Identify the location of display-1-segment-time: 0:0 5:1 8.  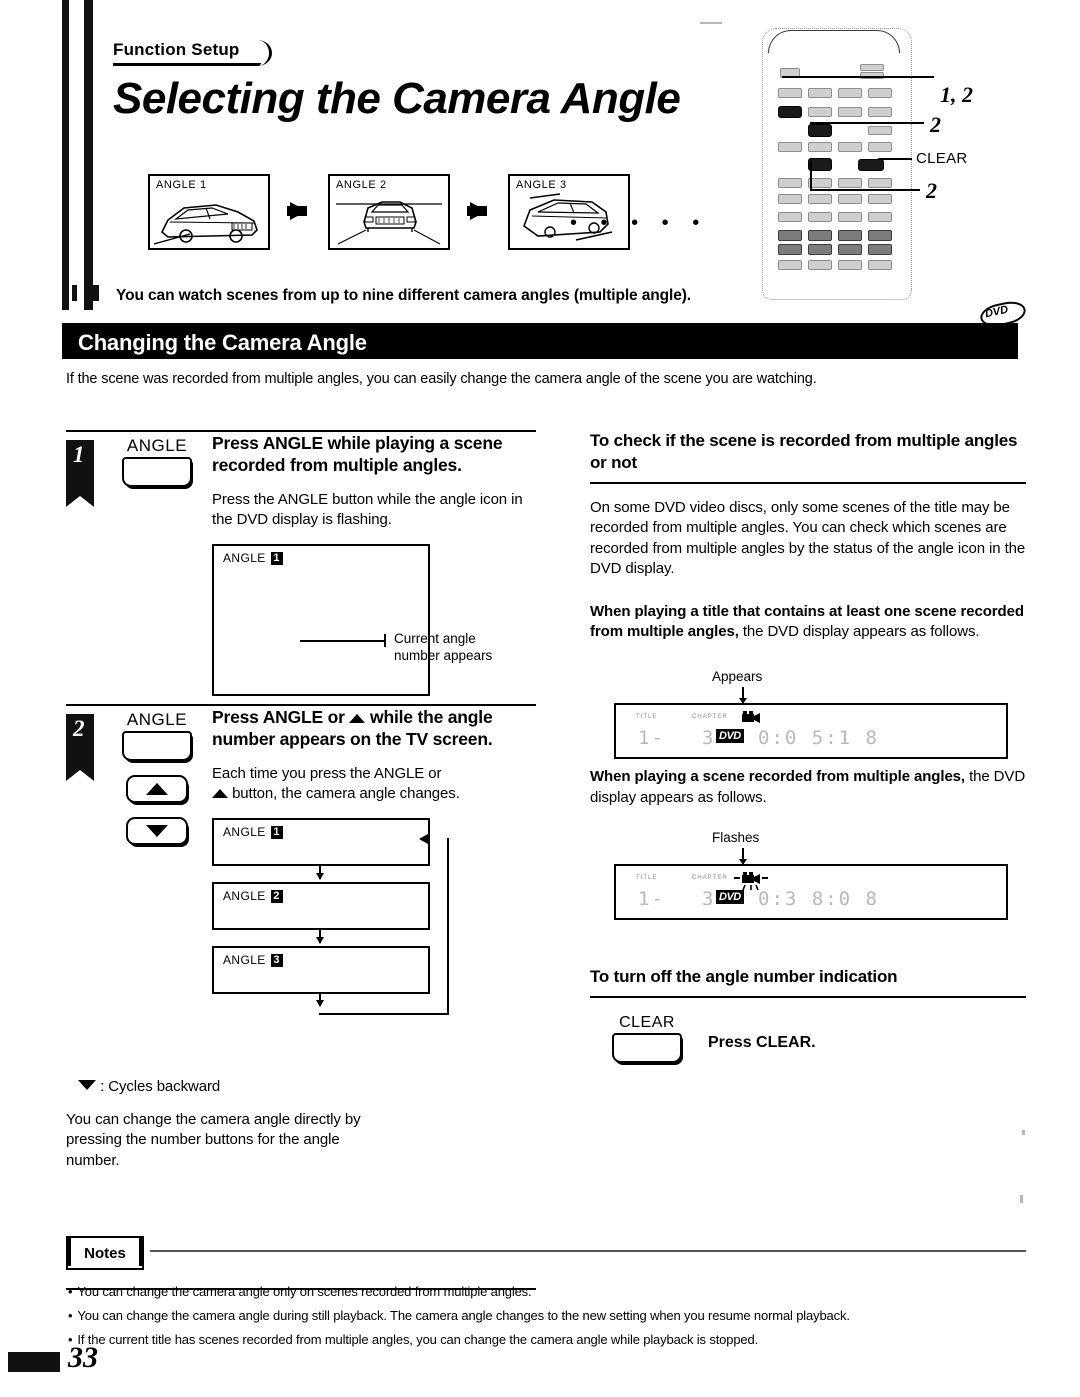
(818, 737).